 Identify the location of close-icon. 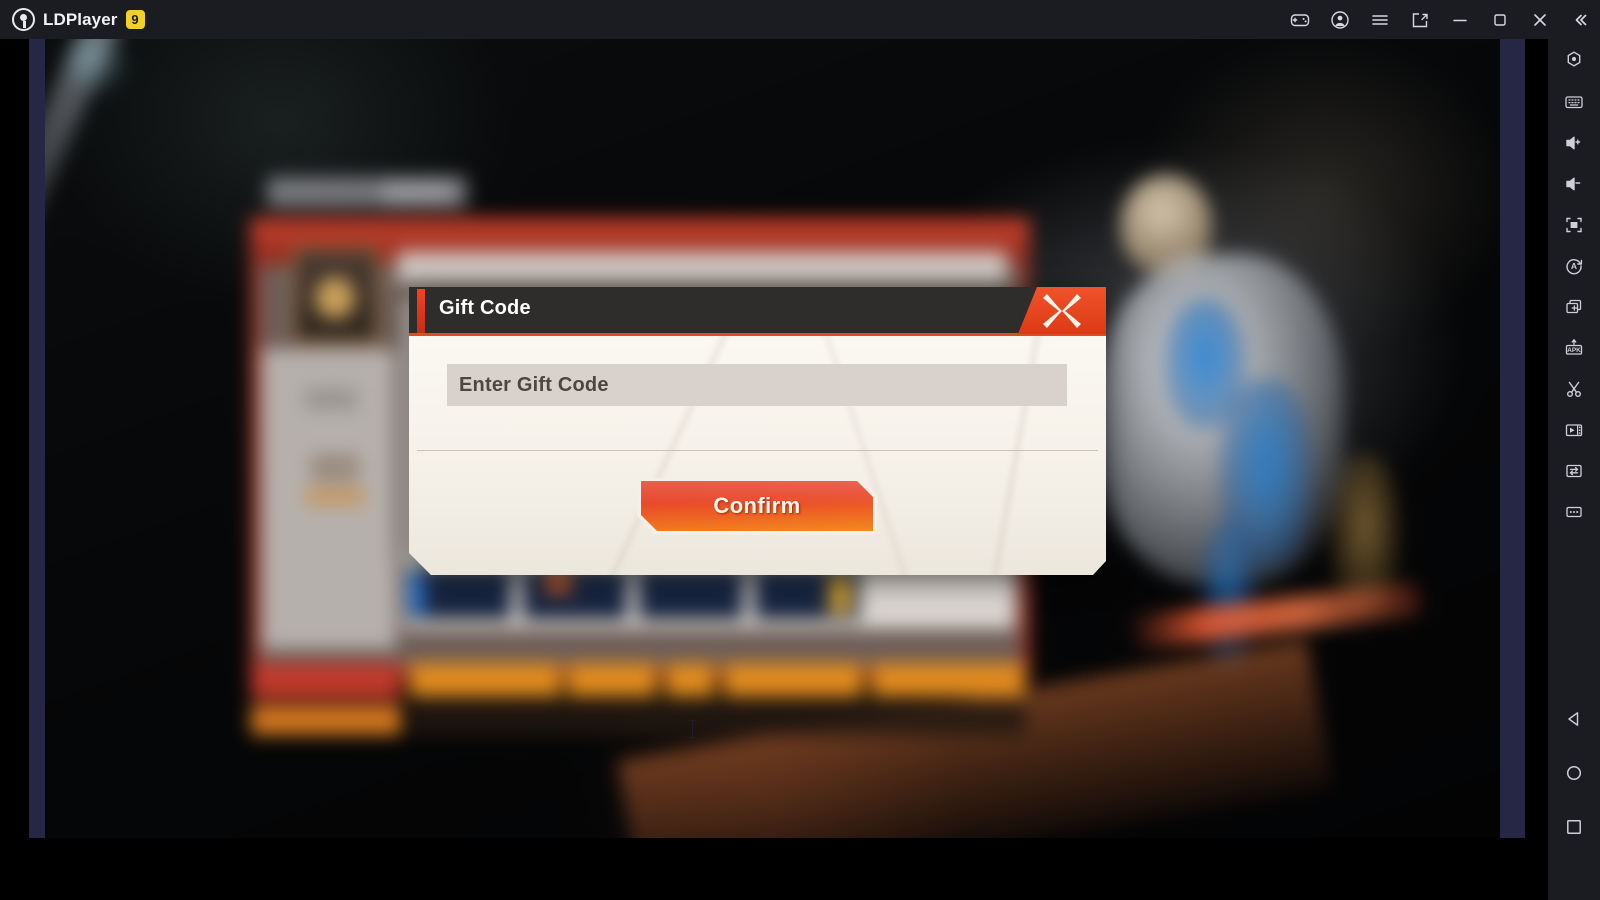
(1540, 19).